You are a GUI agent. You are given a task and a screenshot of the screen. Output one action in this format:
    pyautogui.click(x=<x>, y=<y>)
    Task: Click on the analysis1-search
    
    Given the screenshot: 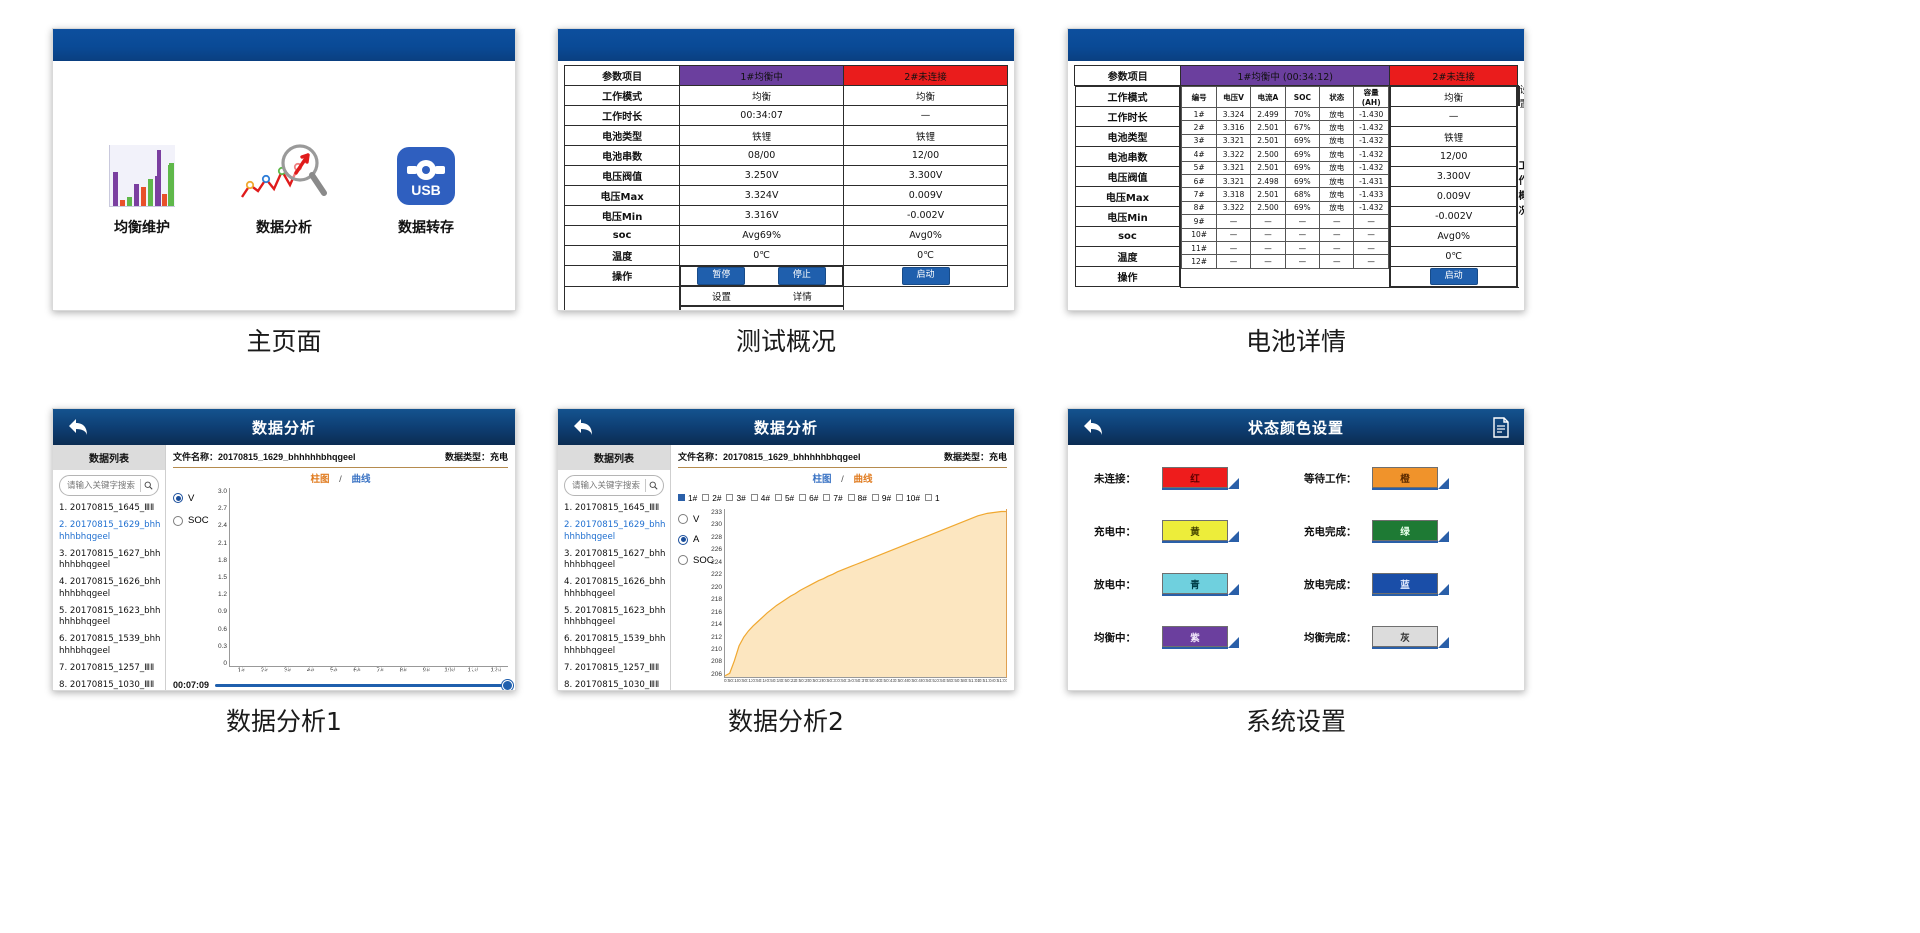 What is the action you would take?
    pyautogui.click(x=109, y=485)
    